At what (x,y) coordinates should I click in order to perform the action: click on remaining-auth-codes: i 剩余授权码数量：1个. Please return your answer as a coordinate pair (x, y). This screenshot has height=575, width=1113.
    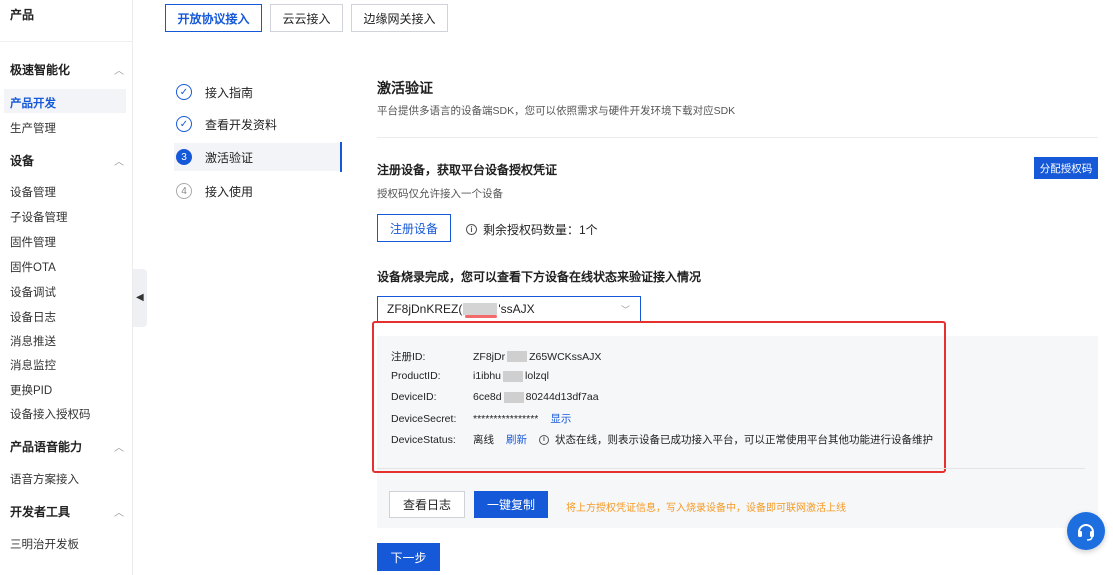
    Looking at the image, I should click on (532, 229).